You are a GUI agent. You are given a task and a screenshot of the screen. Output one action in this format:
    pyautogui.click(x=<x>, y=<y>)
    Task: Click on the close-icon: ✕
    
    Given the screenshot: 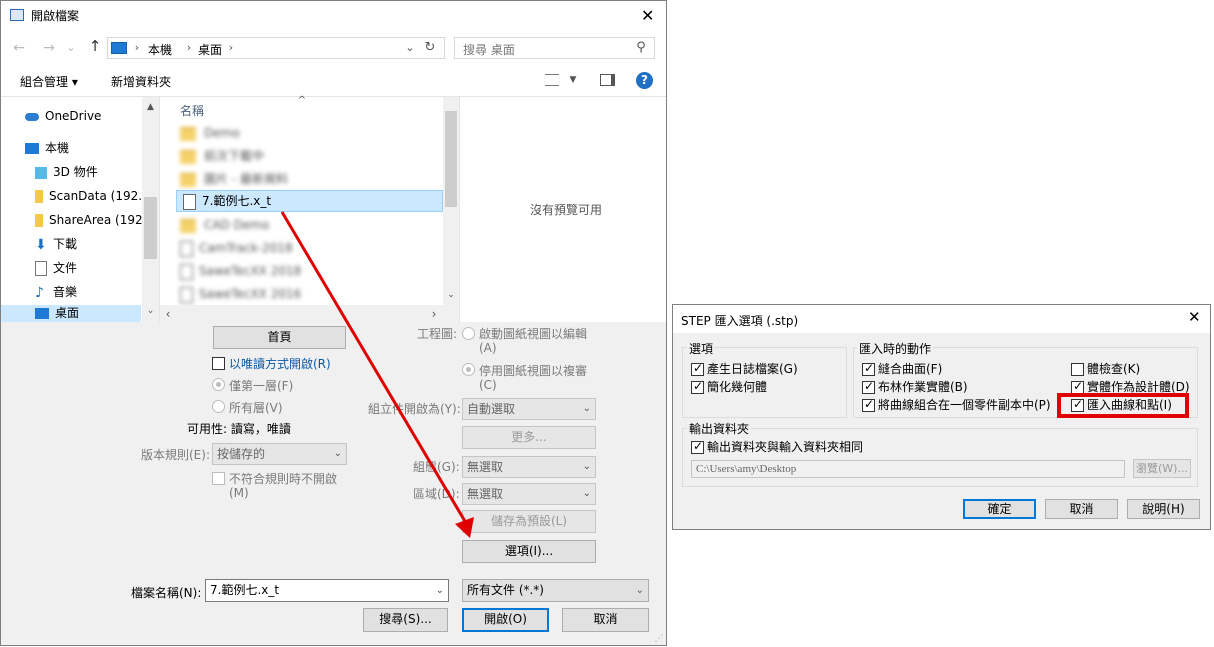 What is the action you would take?
    pyautogui.click(x=1194, y=317)
    